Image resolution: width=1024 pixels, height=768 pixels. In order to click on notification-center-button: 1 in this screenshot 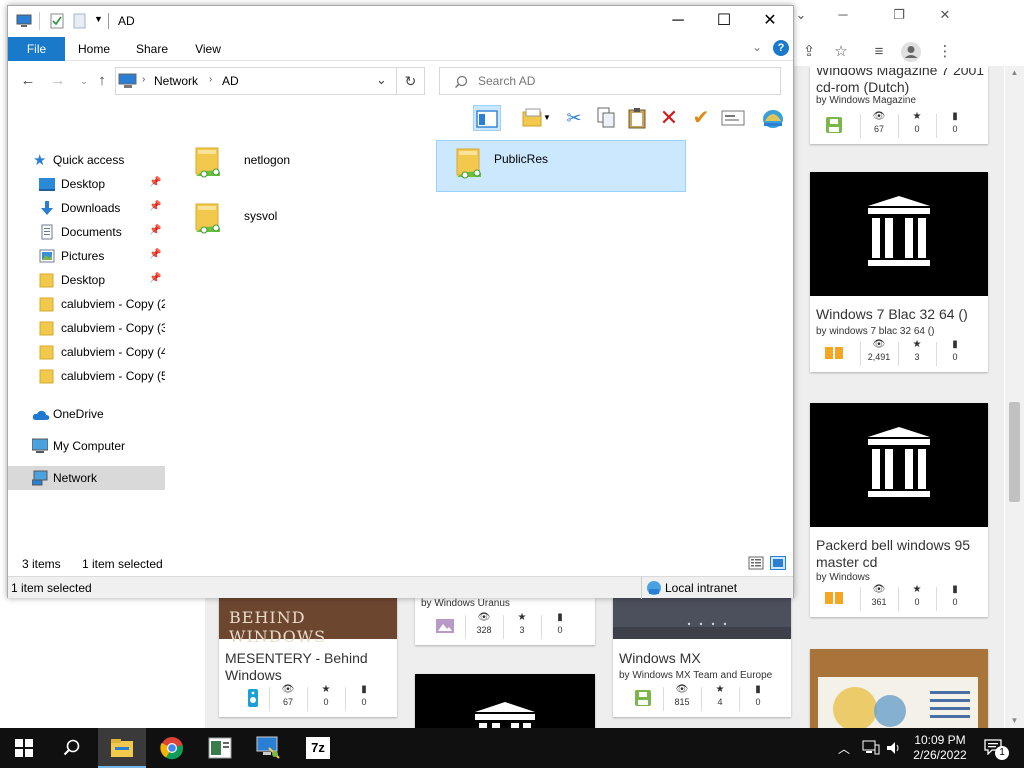, I will do `click(997, 749)`.